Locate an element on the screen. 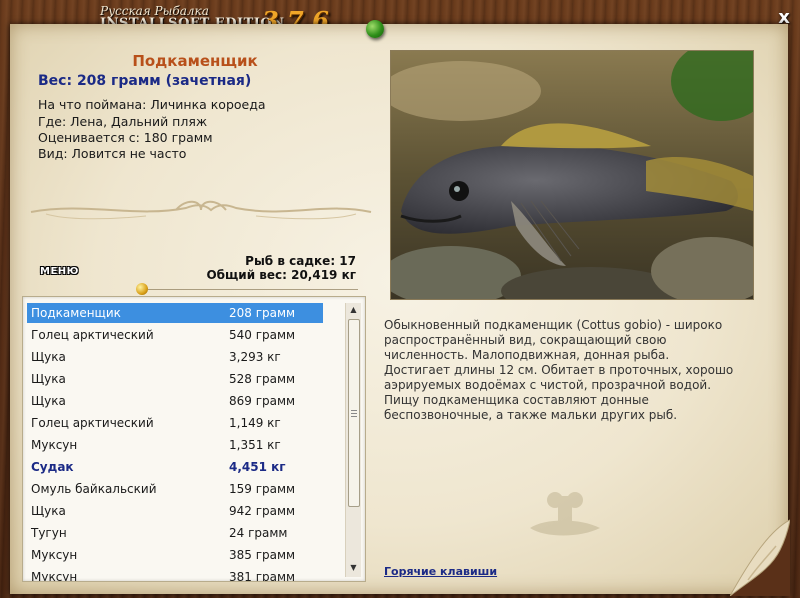 The height and width of the screenshot is (598, 800). description-line: Пищу подкаменщика составляют донные is located at coordinates (516, 400).